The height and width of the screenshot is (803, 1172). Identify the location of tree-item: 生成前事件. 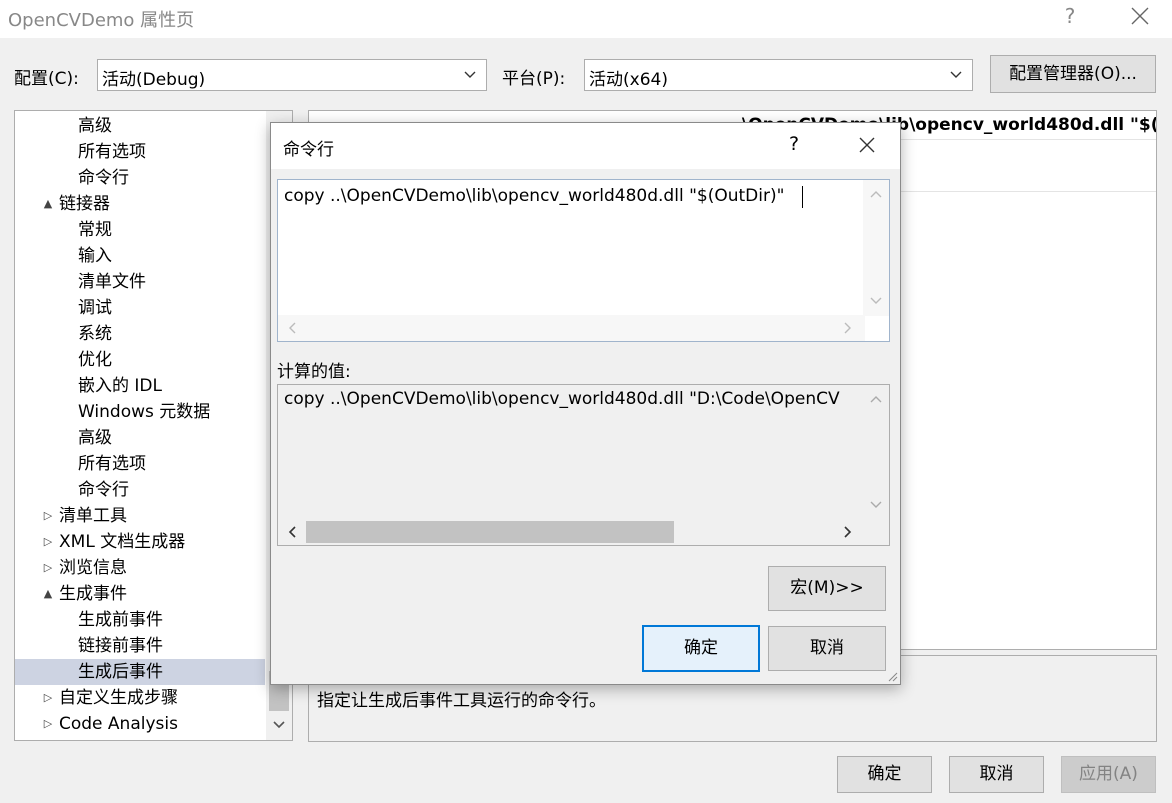
(140, 620).